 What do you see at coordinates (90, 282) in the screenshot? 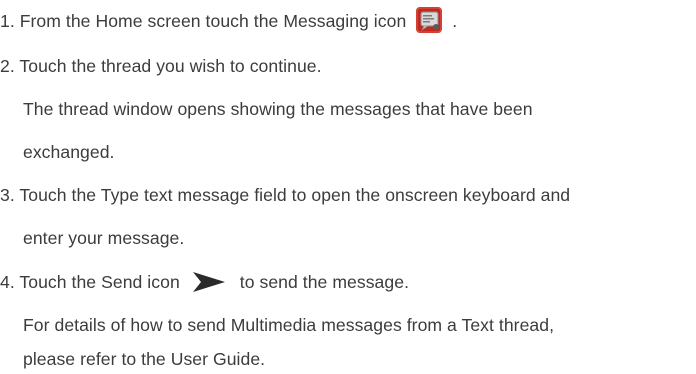
I see `step-4-text: 4. Touch the Send icon` at bounding box center [90, 282].